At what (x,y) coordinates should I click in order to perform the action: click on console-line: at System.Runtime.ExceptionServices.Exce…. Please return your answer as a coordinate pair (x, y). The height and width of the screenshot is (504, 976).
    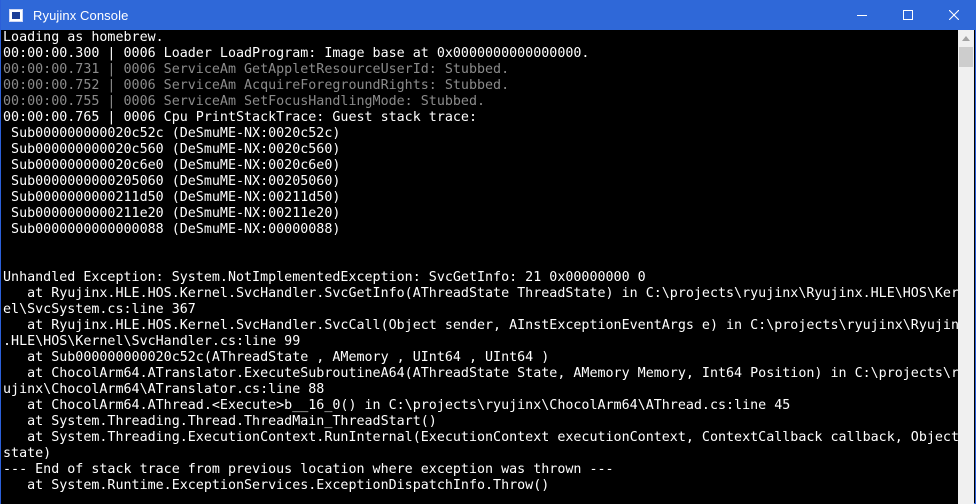
    Looking at the image, I should click on (276, 485).